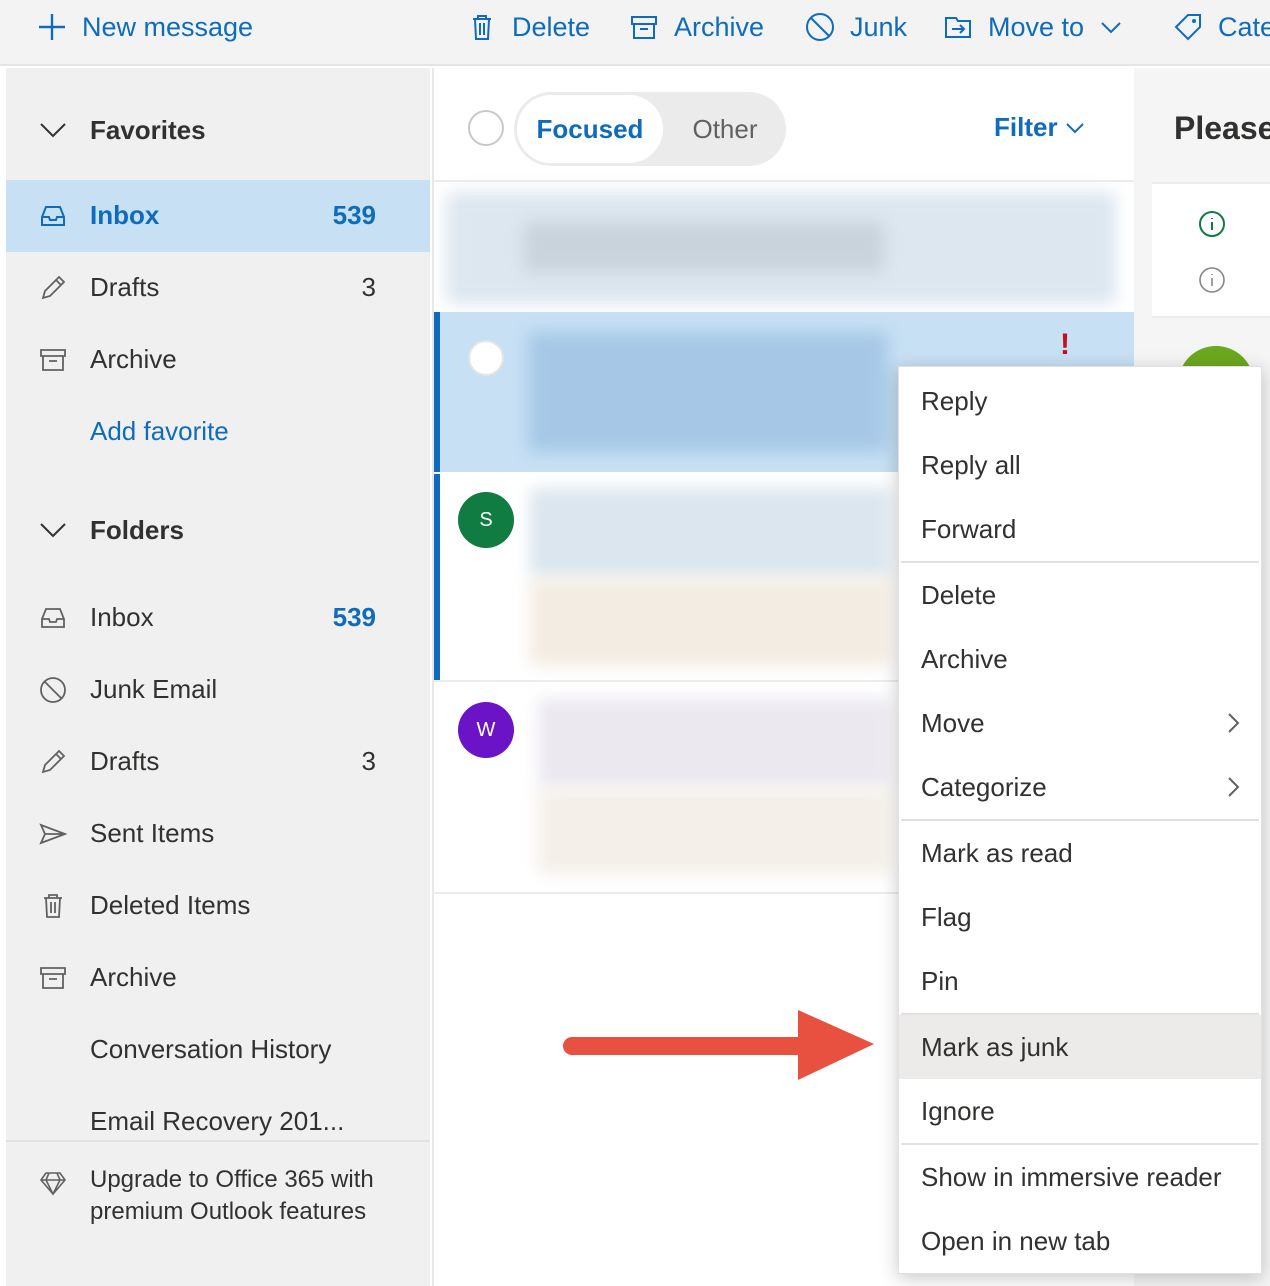 The image size is (1270, 1286). Describe the element at coordinates (218, 834) in the screenshot. I see `sidebar-item-sent-items: Sent Items` at that location.